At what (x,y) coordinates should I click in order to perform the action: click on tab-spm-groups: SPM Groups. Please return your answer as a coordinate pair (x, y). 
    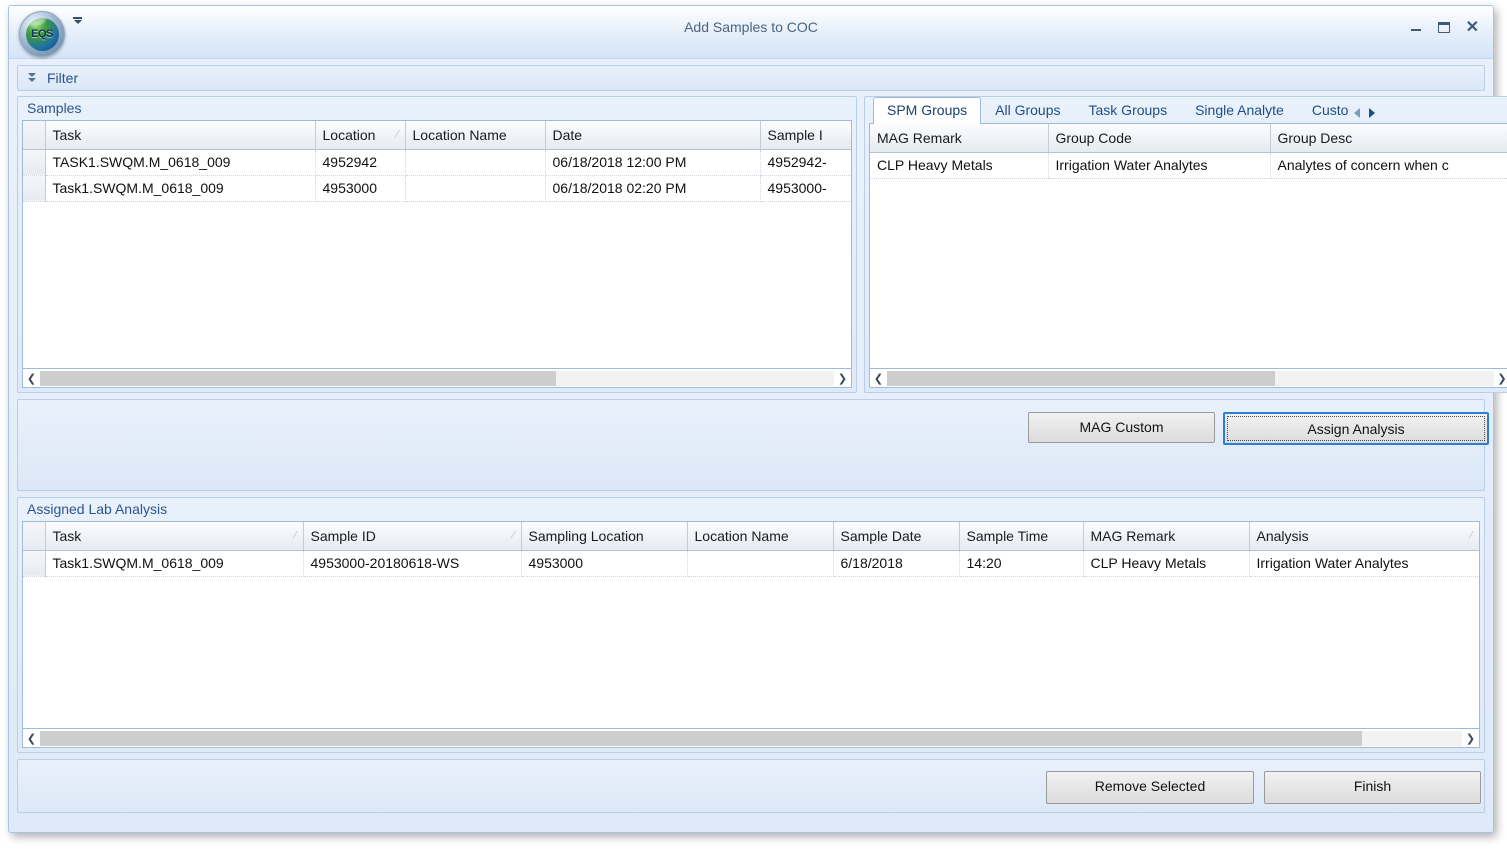
    Looking at the image, I should click on (927, 110).